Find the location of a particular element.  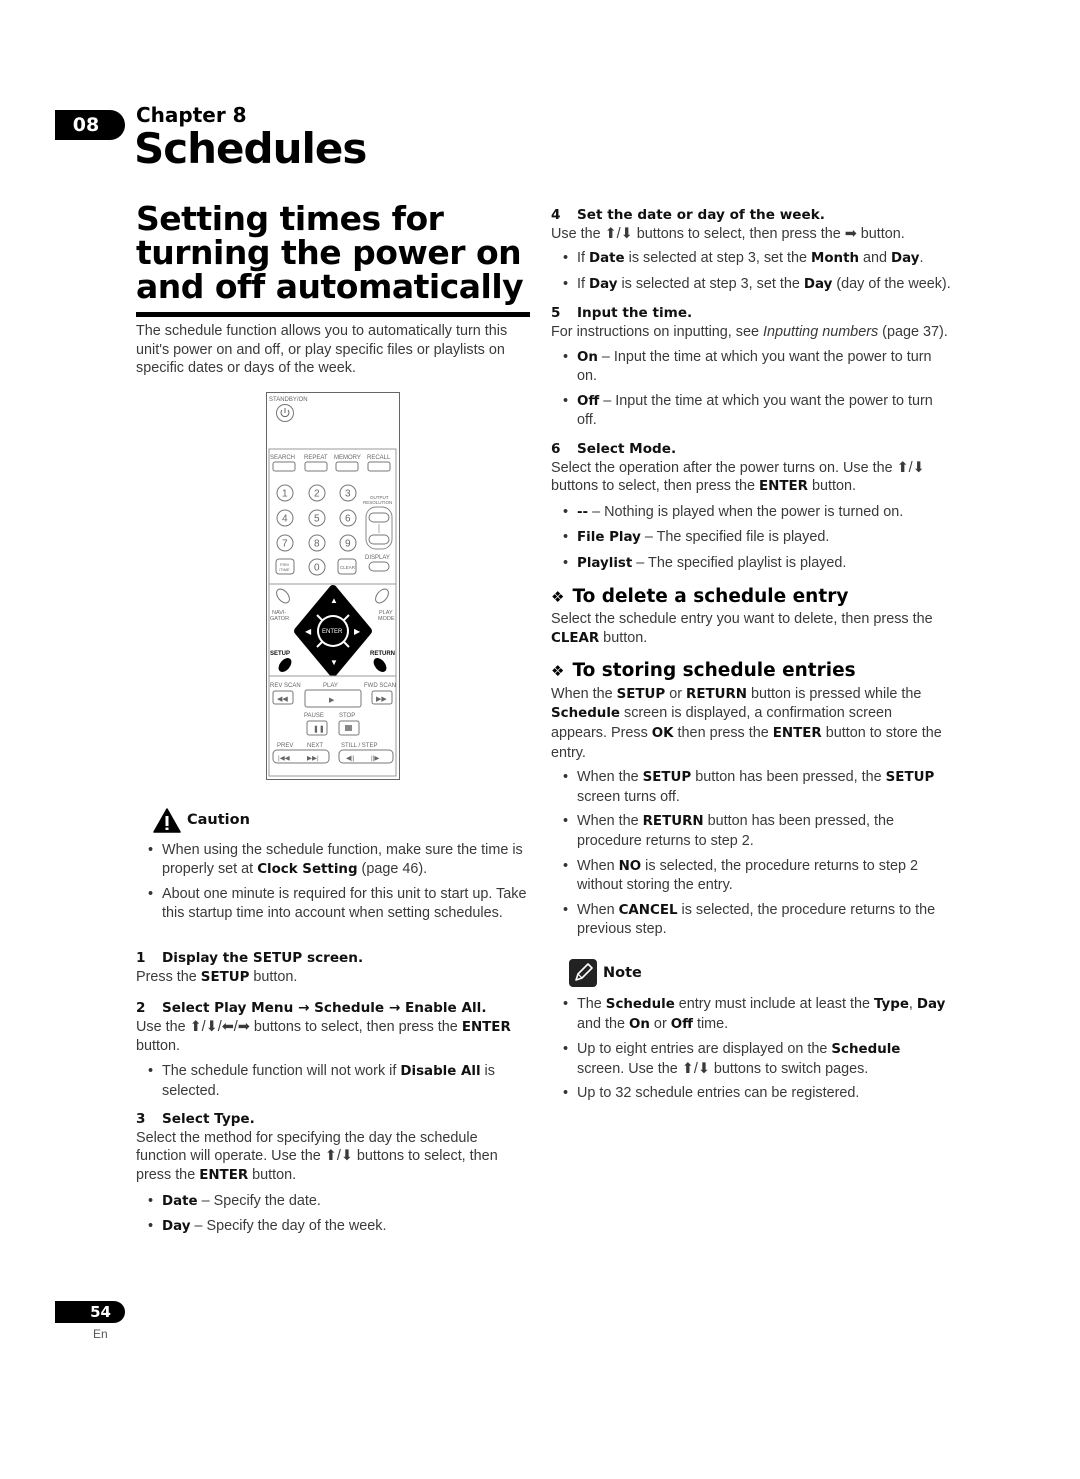

search-label: SEARCH is located at coordinates (282, 458).